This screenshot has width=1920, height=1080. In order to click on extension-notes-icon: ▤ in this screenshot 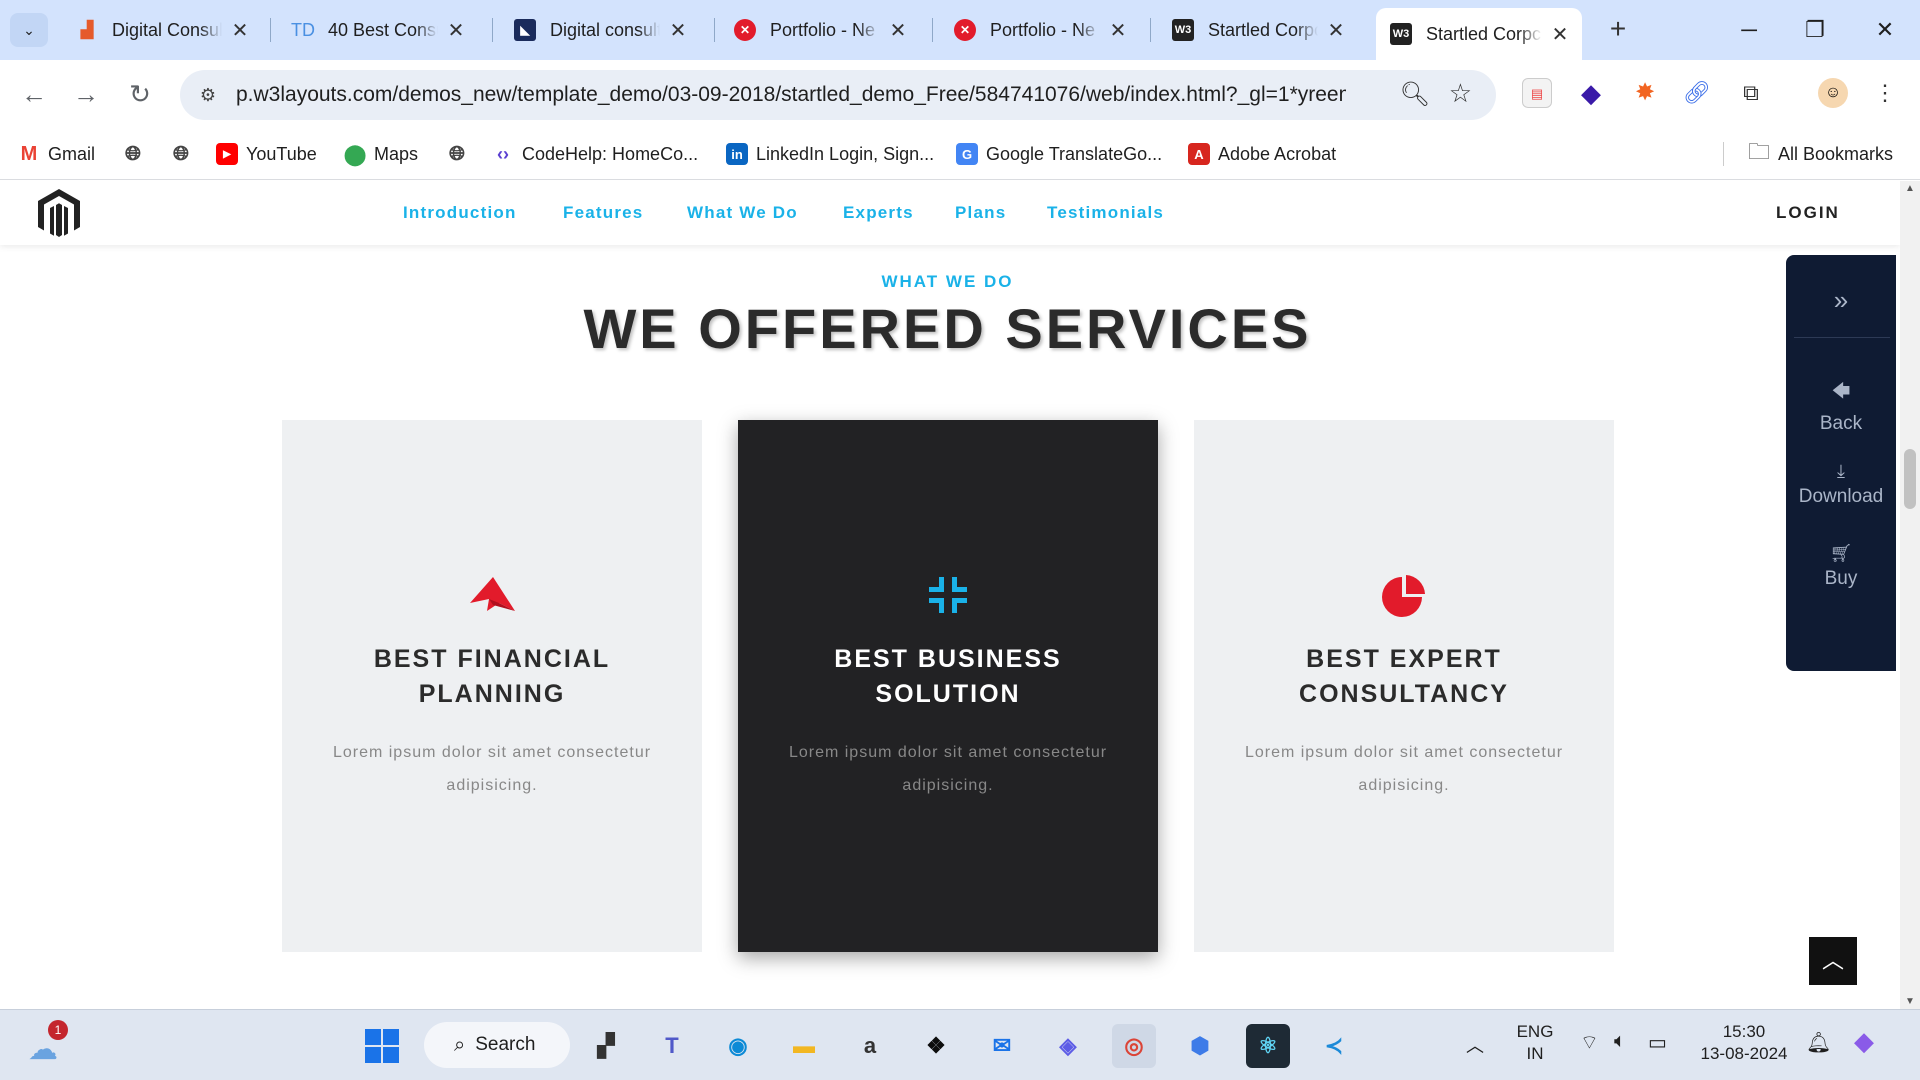, I will do `click(1537, 93)`.